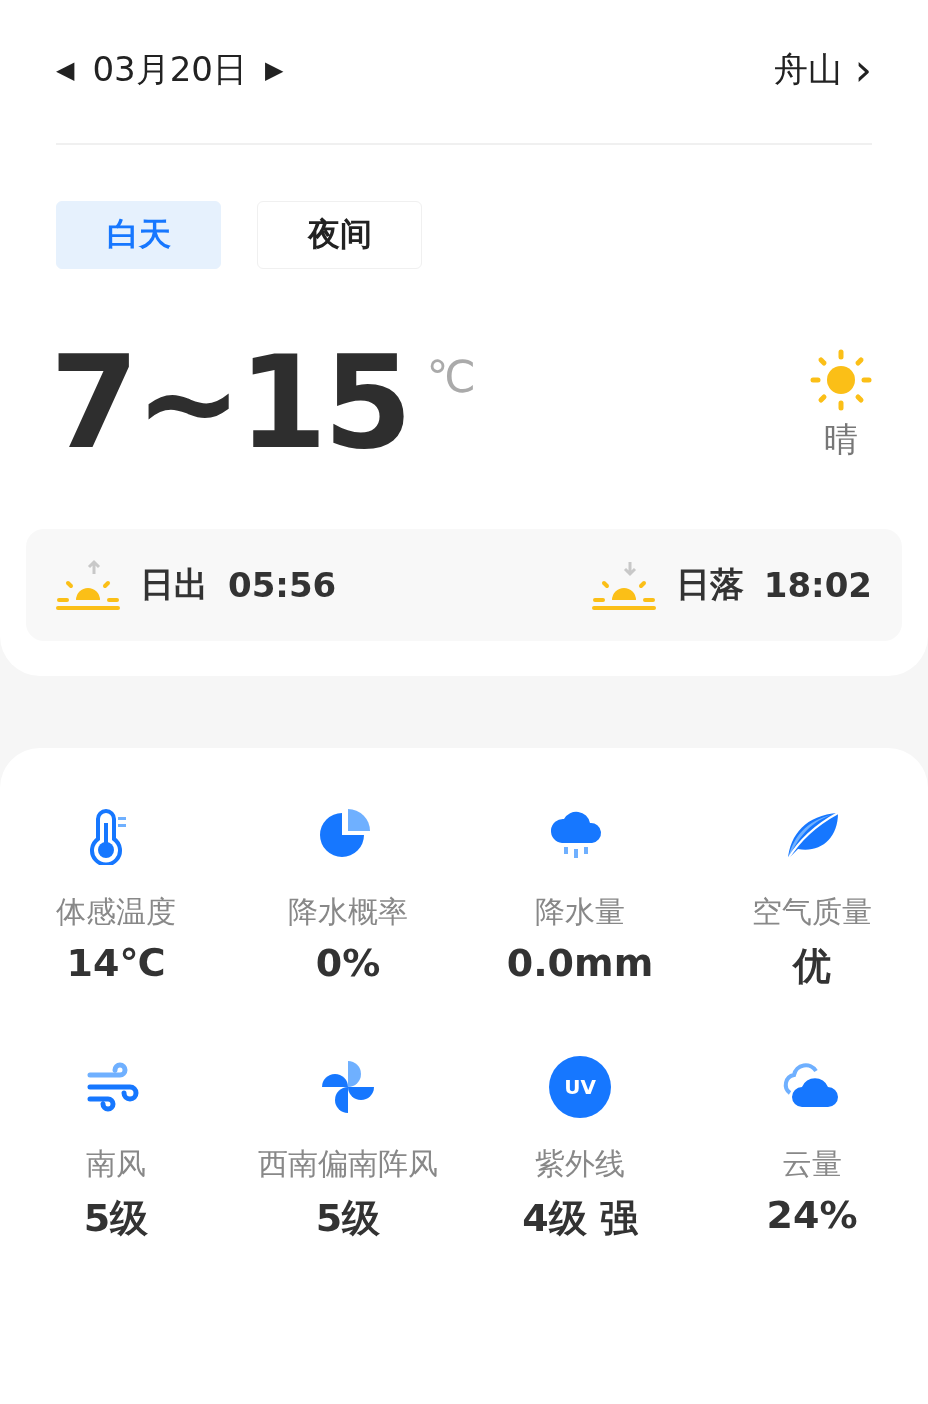 The width and height of the screenshot is (928, 1404). I want to click on sunrise-label: 日出, so click(174, 584).